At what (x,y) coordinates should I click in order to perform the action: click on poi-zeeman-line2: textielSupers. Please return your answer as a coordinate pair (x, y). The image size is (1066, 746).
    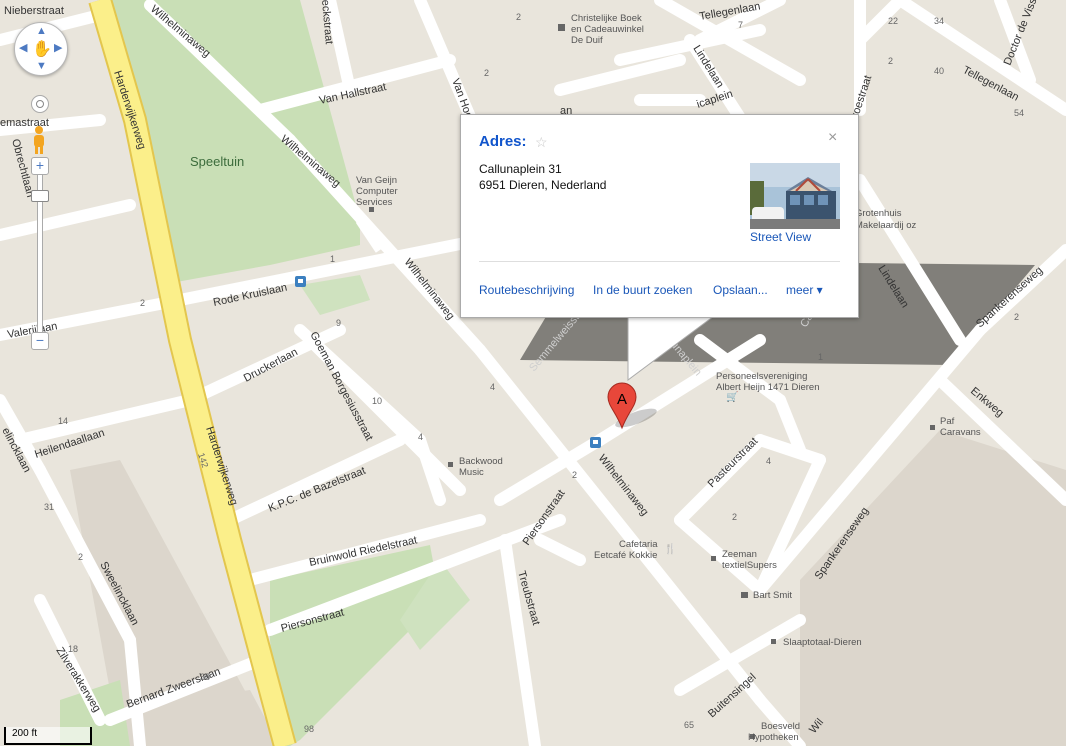
    Looking at the image, I should click on (749, 565).